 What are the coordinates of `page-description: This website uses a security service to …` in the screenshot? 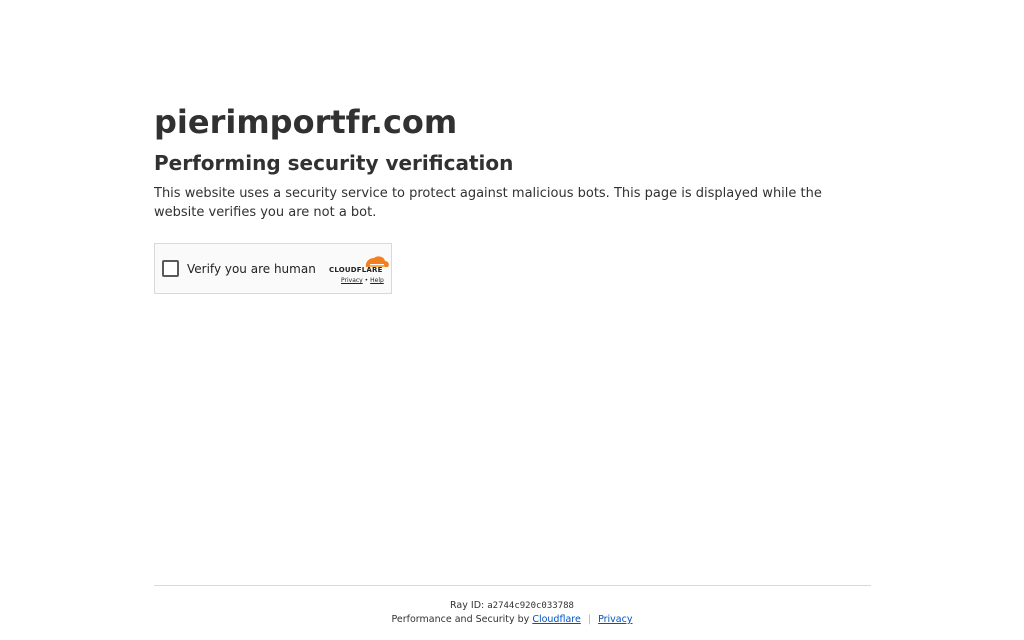 It's located at (488, 203).